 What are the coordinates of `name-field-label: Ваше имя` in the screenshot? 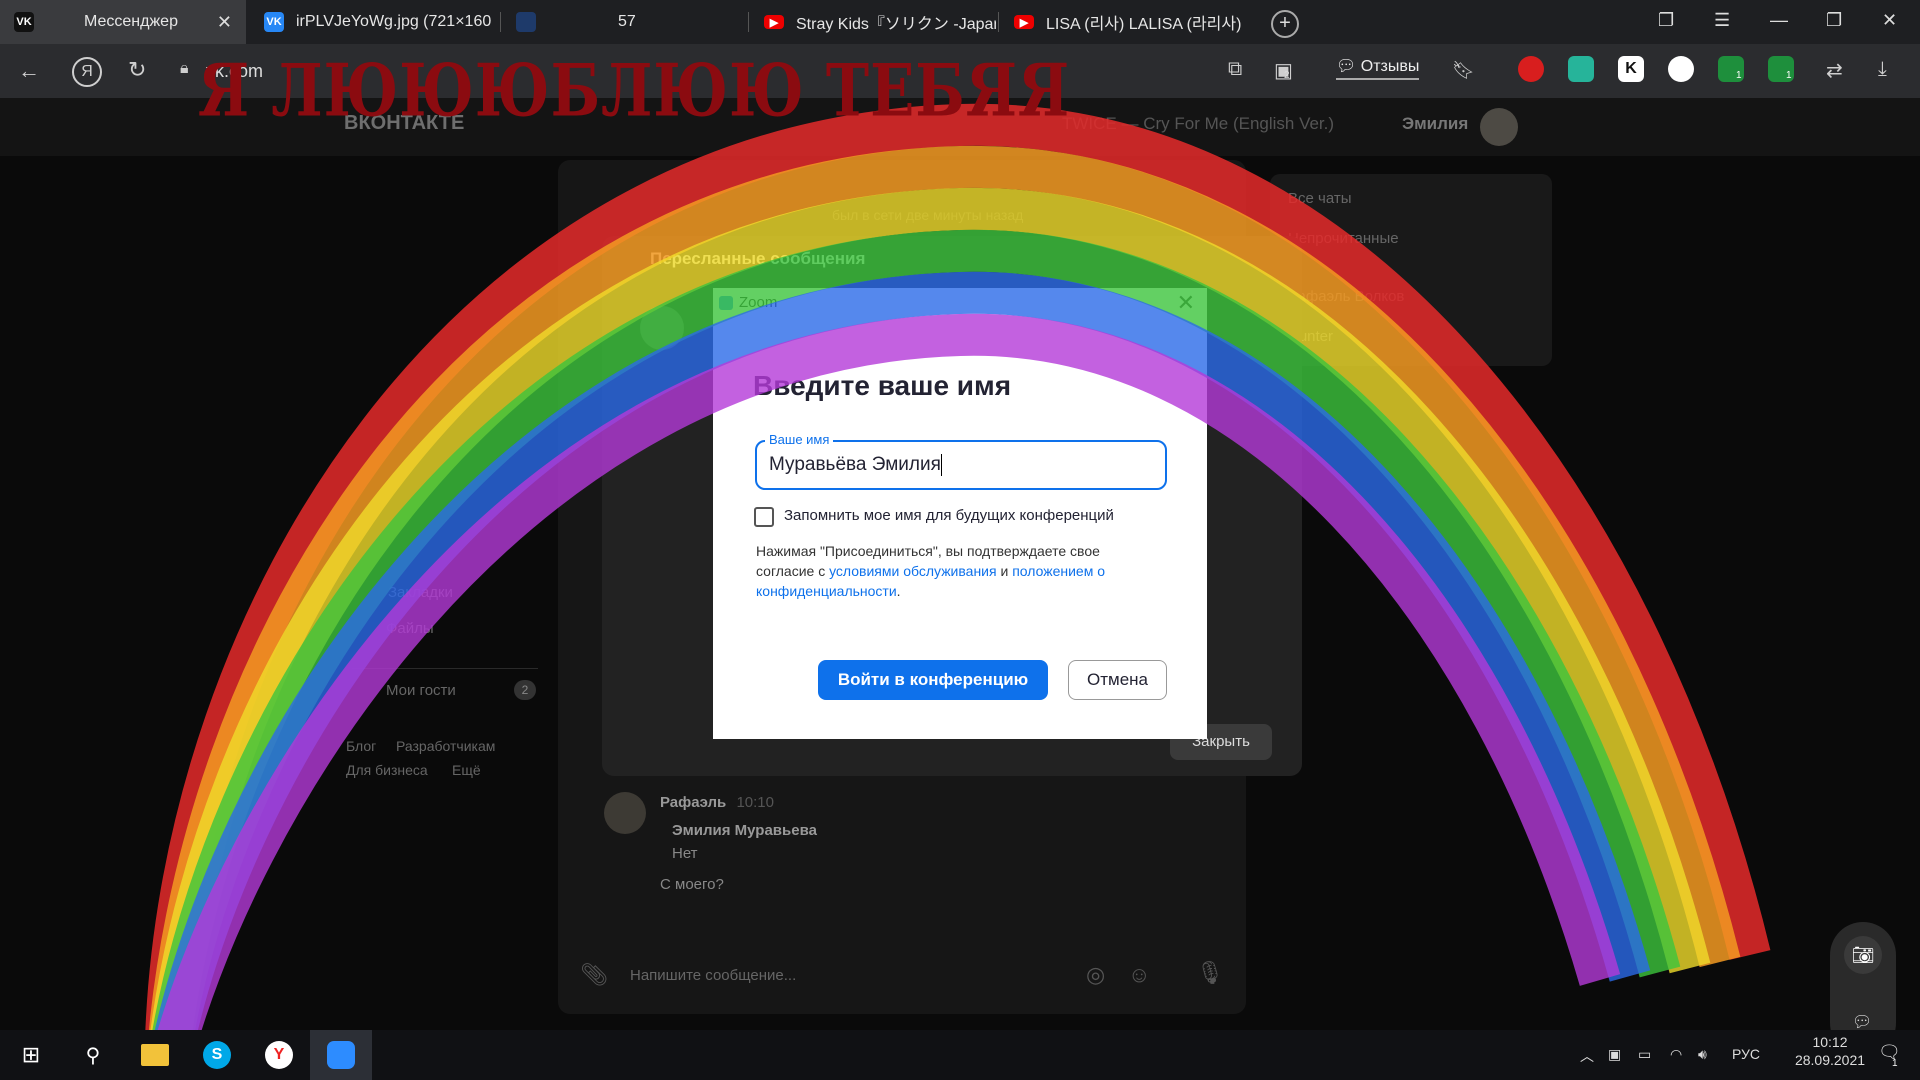 It's located at (799, 439).